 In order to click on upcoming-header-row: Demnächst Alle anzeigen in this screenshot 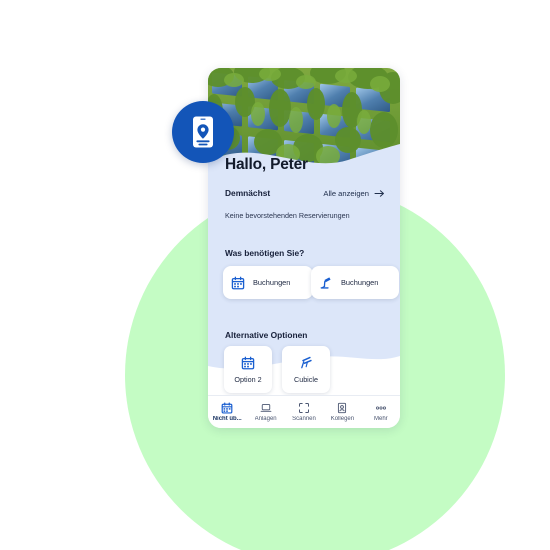, I will do `click(305, 193)`.